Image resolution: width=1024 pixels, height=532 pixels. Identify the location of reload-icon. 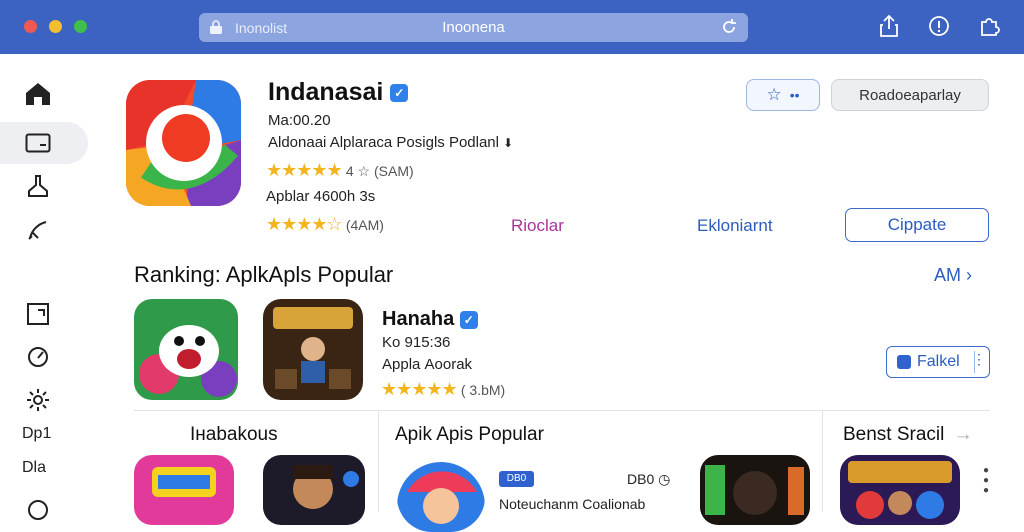
(729, 29).